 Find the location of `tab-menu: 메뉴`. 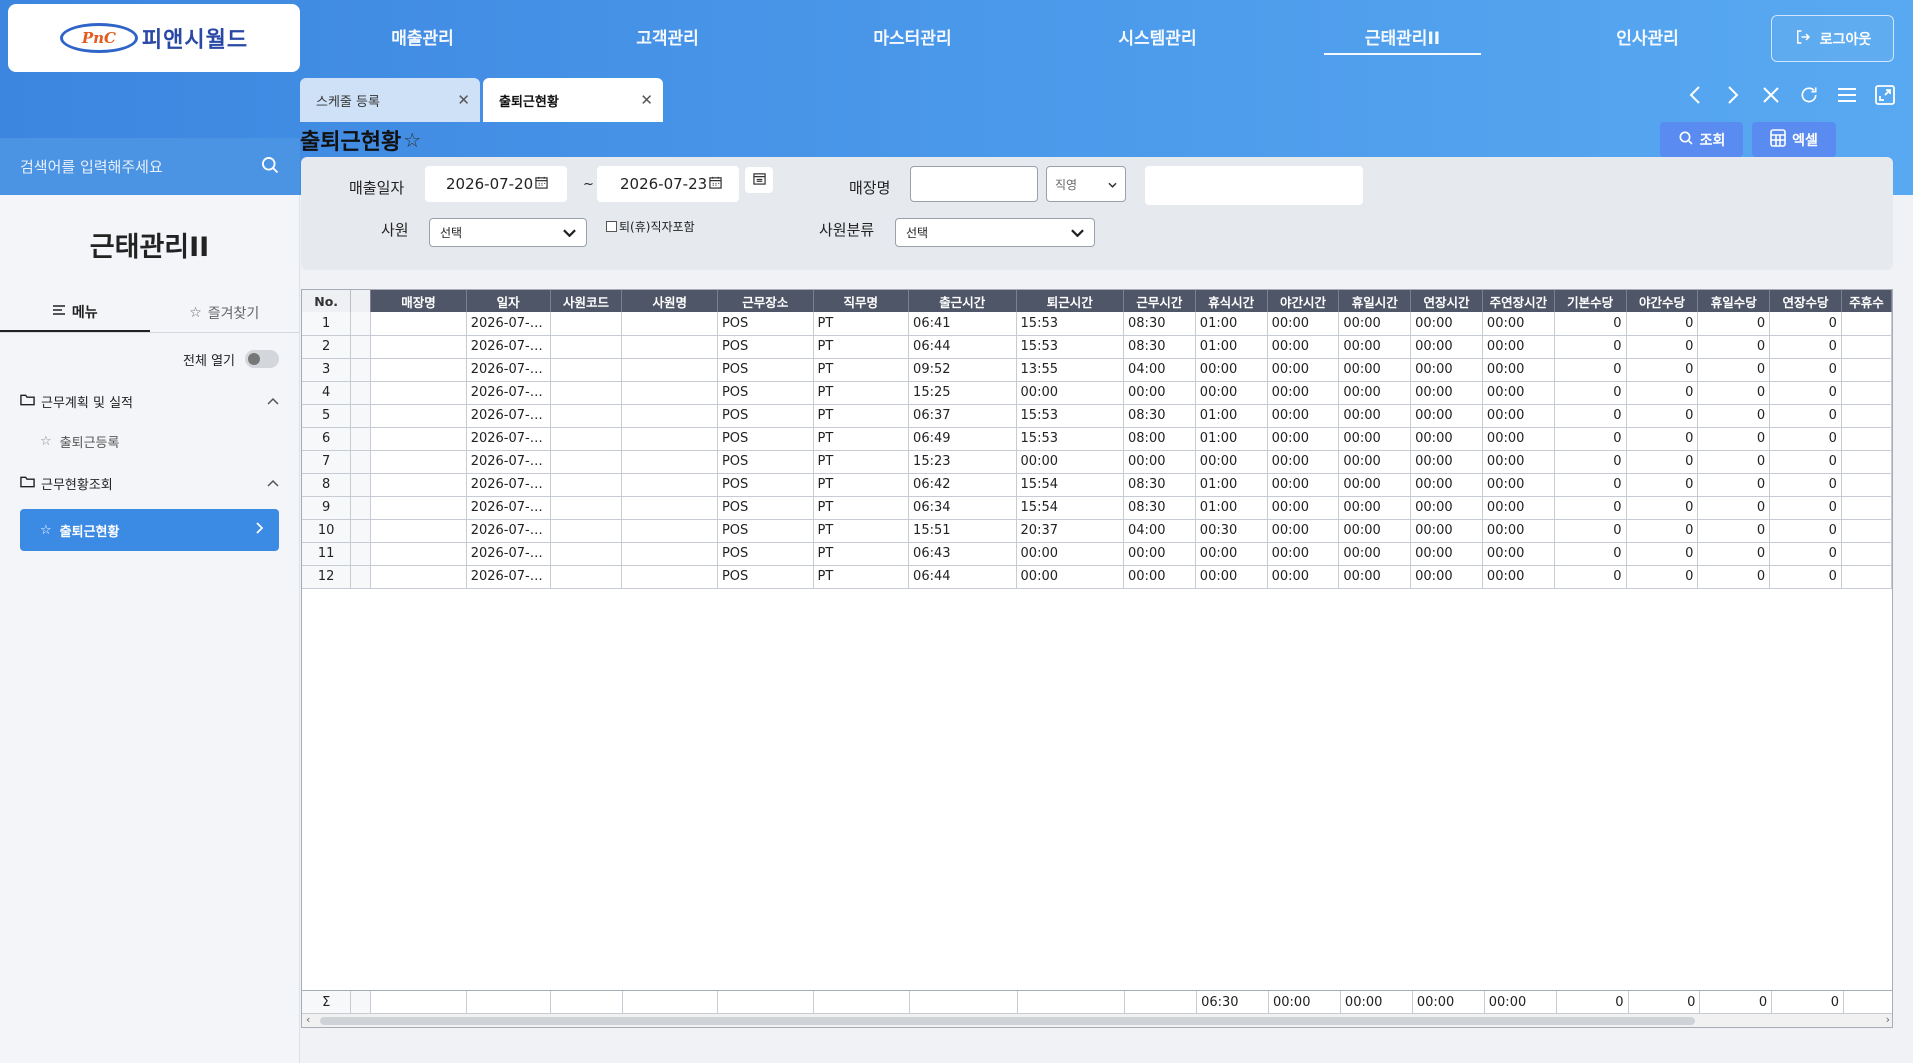

tab-menu: 메뉴 is located at coordinates (75, 312).